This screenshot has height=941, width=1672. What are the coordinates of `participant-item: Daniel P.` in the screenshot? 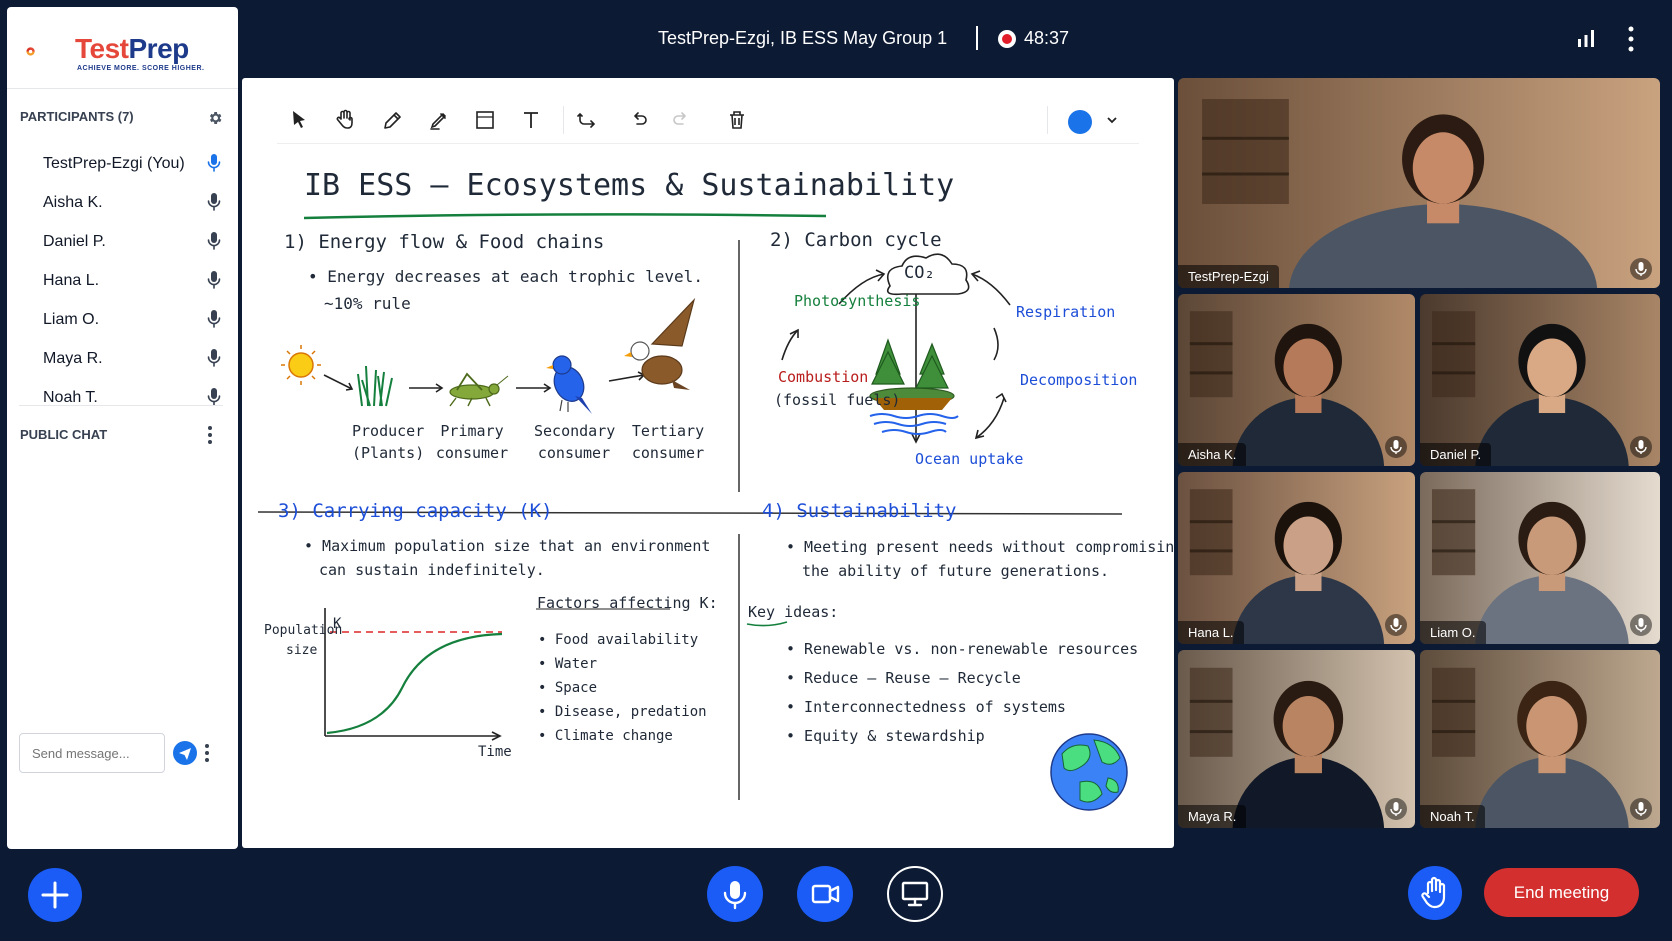 It's located at (122, 244).